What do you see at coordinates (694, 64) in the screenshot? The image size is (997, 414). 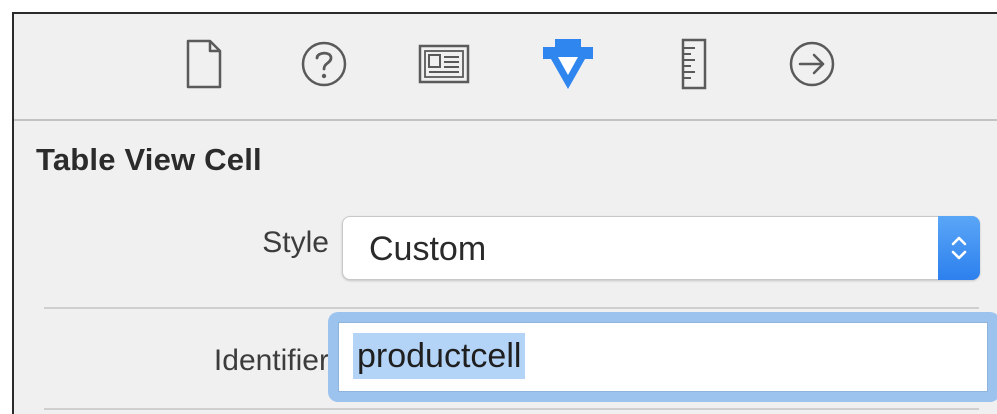 I see `size-inspector-icon` at bounding box center [694, 64].